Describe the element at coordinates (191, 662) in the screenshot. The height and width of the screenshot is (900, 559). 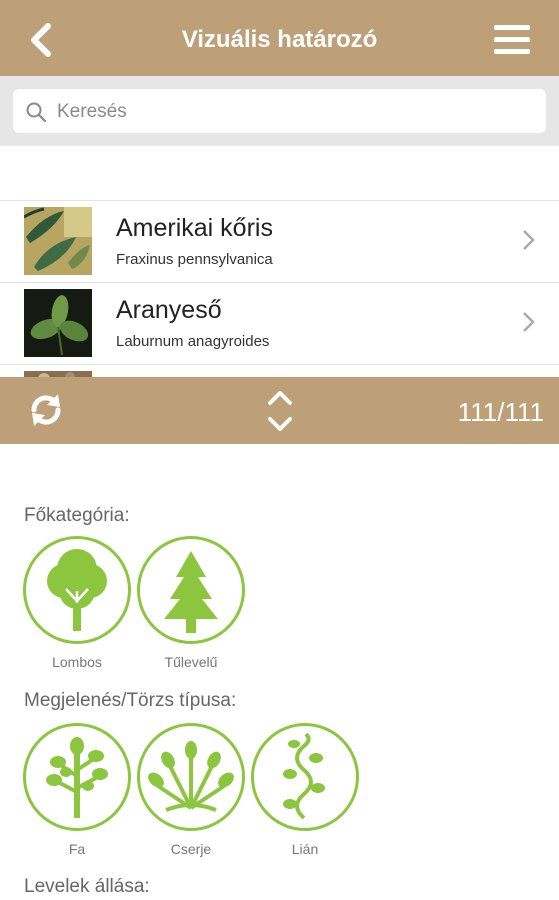
I see `category-caption: Tűlevelű` at that location.